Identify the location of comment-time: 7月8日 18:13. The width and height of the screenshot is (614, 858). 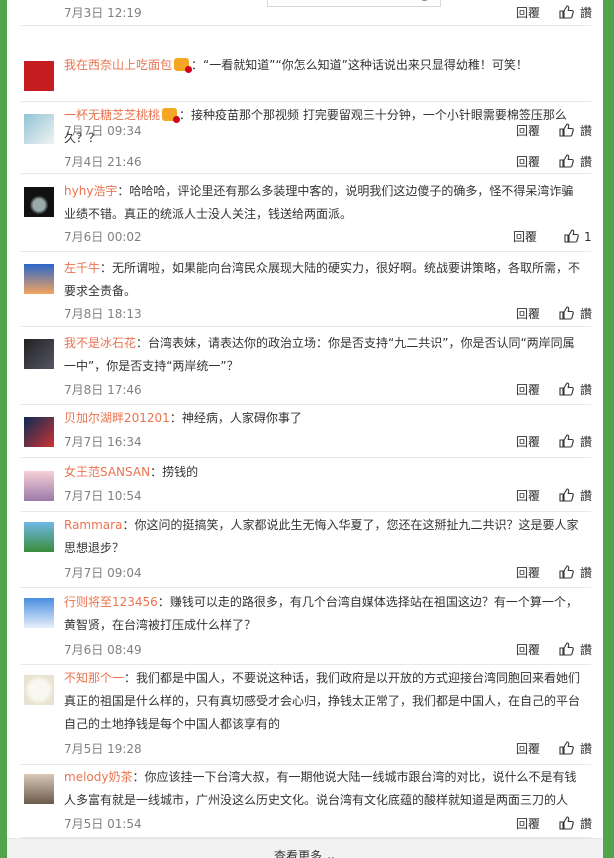
(103, 314).